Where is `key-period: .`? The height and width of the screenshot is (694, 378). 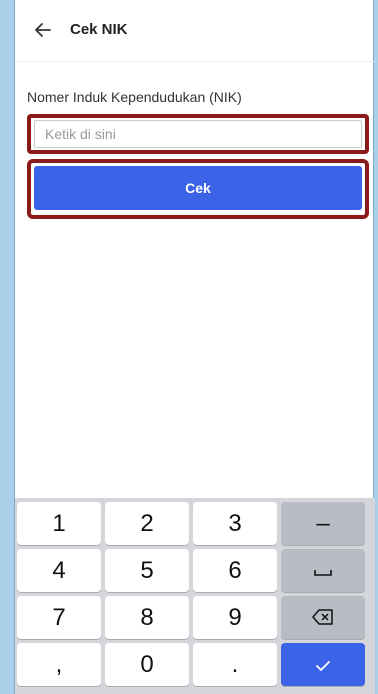
key-period: . is located at coordinates (235, 664).